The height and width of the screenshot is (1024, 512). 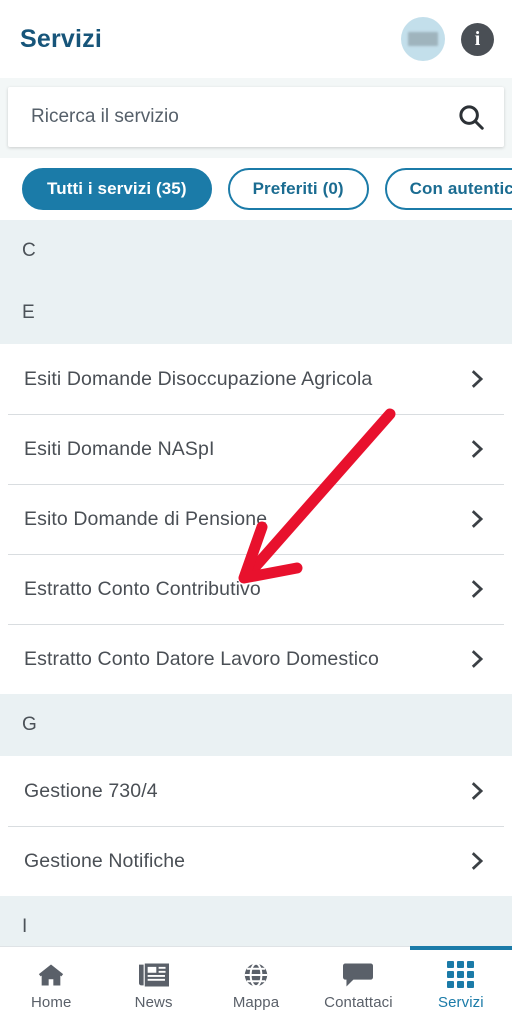 What do you see at coordinates (256, 449) in the screenshot?
I see `list-item: Esiti Domande NASpI` at bounding box center [256, 449].